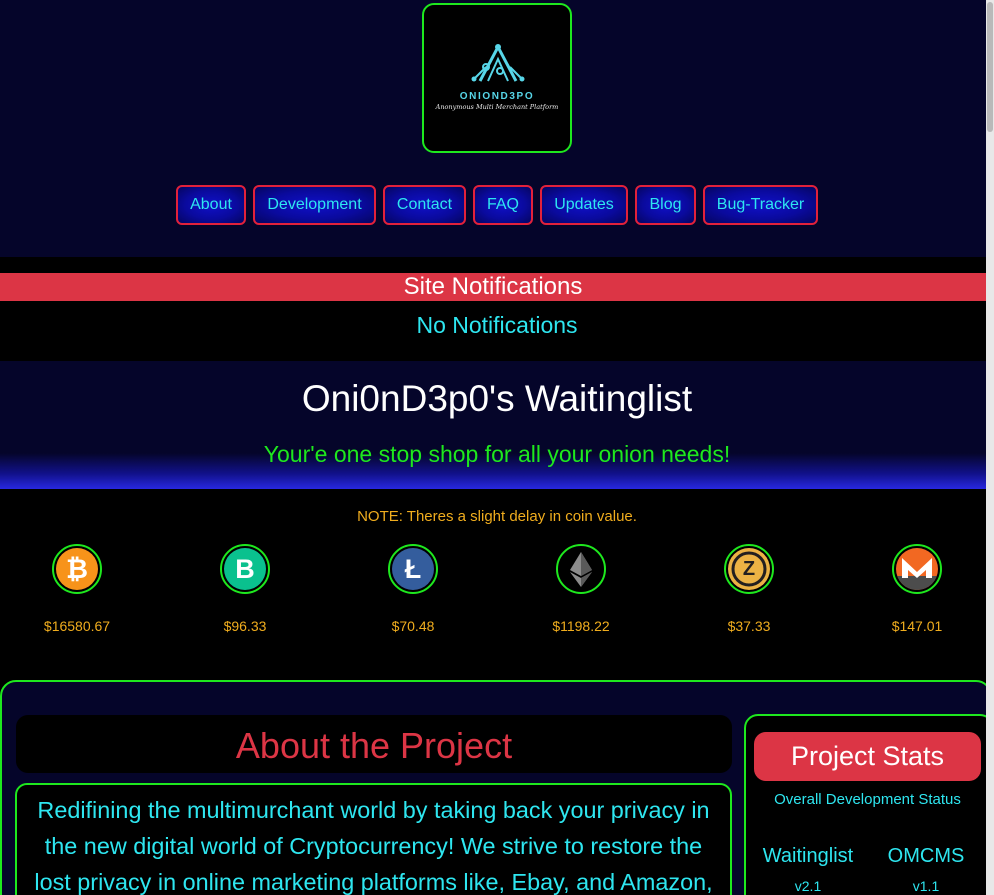 This screenshot has height=895, width=994. What do you see at coordinates (808, 886) in the screenshot?
I see `stat-waitinglist-version: v2.1` at bounding box center [808, 886].